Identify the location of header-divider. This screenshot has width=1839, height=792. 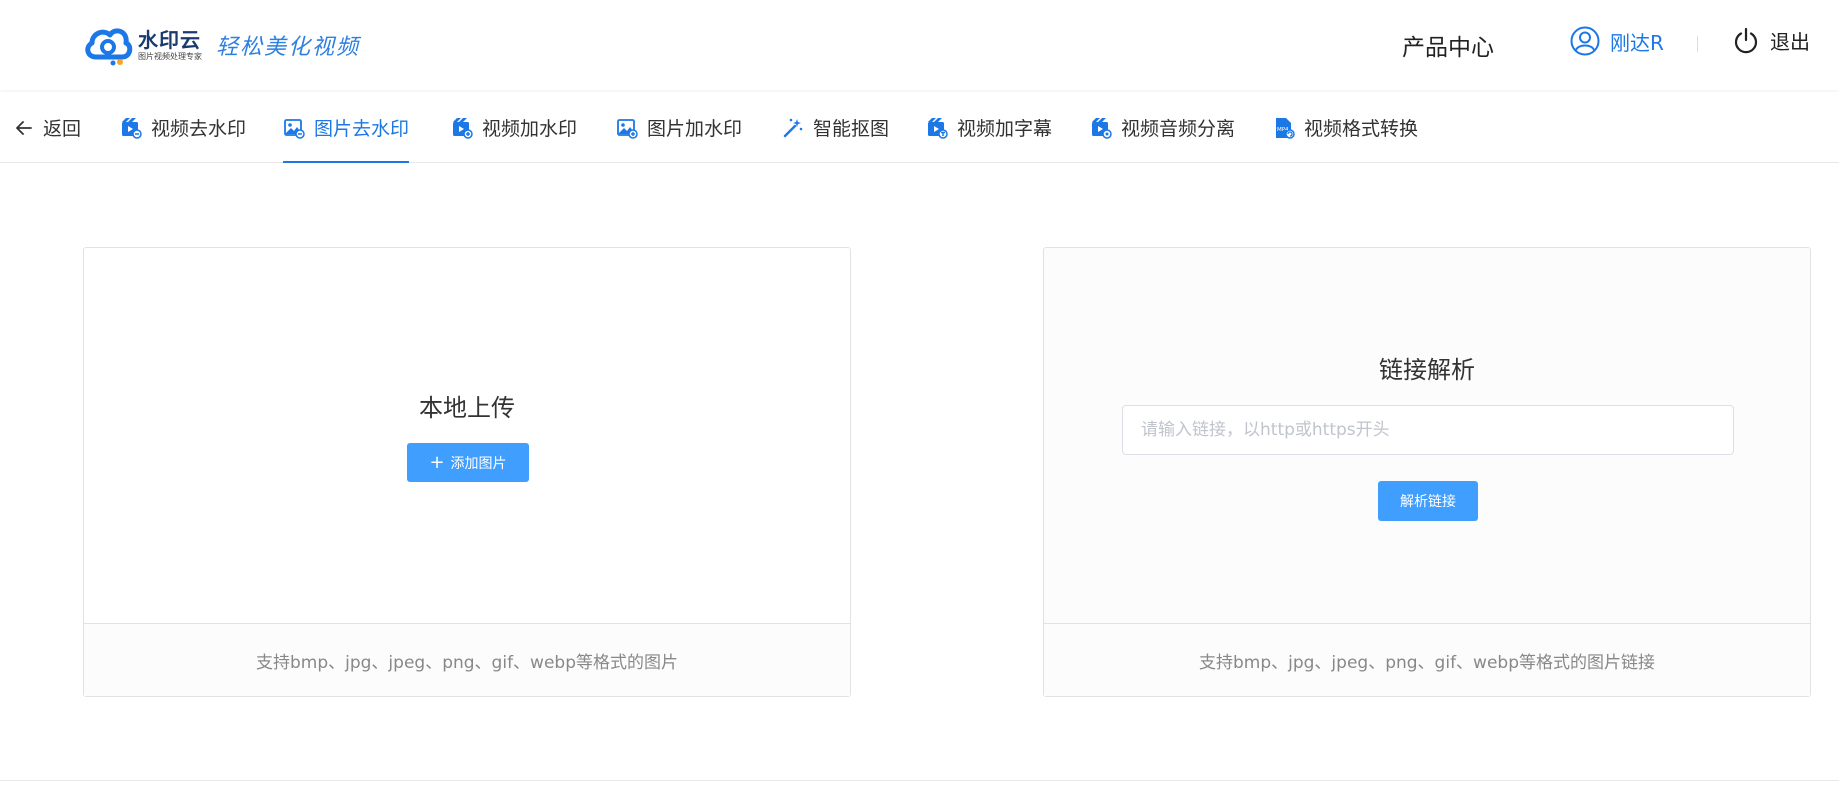
(1697, 44).